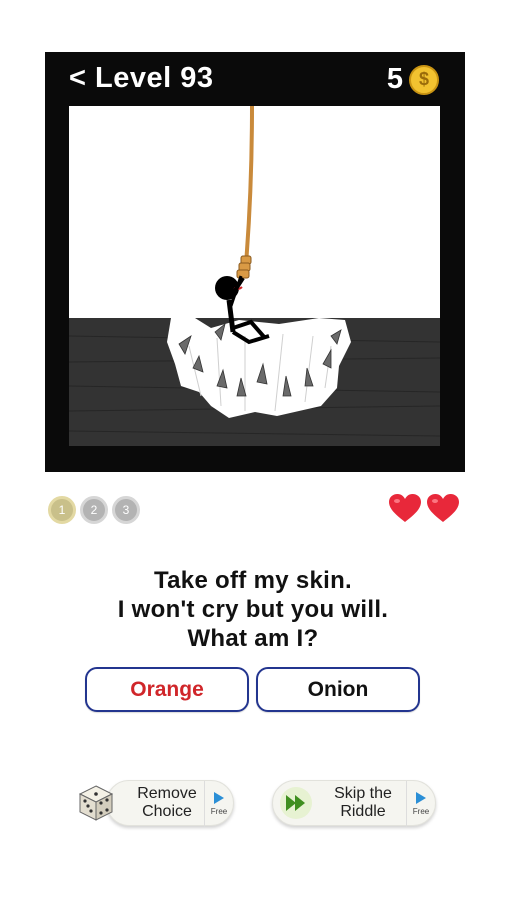  I want to click on skip-riddle-line-2: Riddle, so click(363, 811).